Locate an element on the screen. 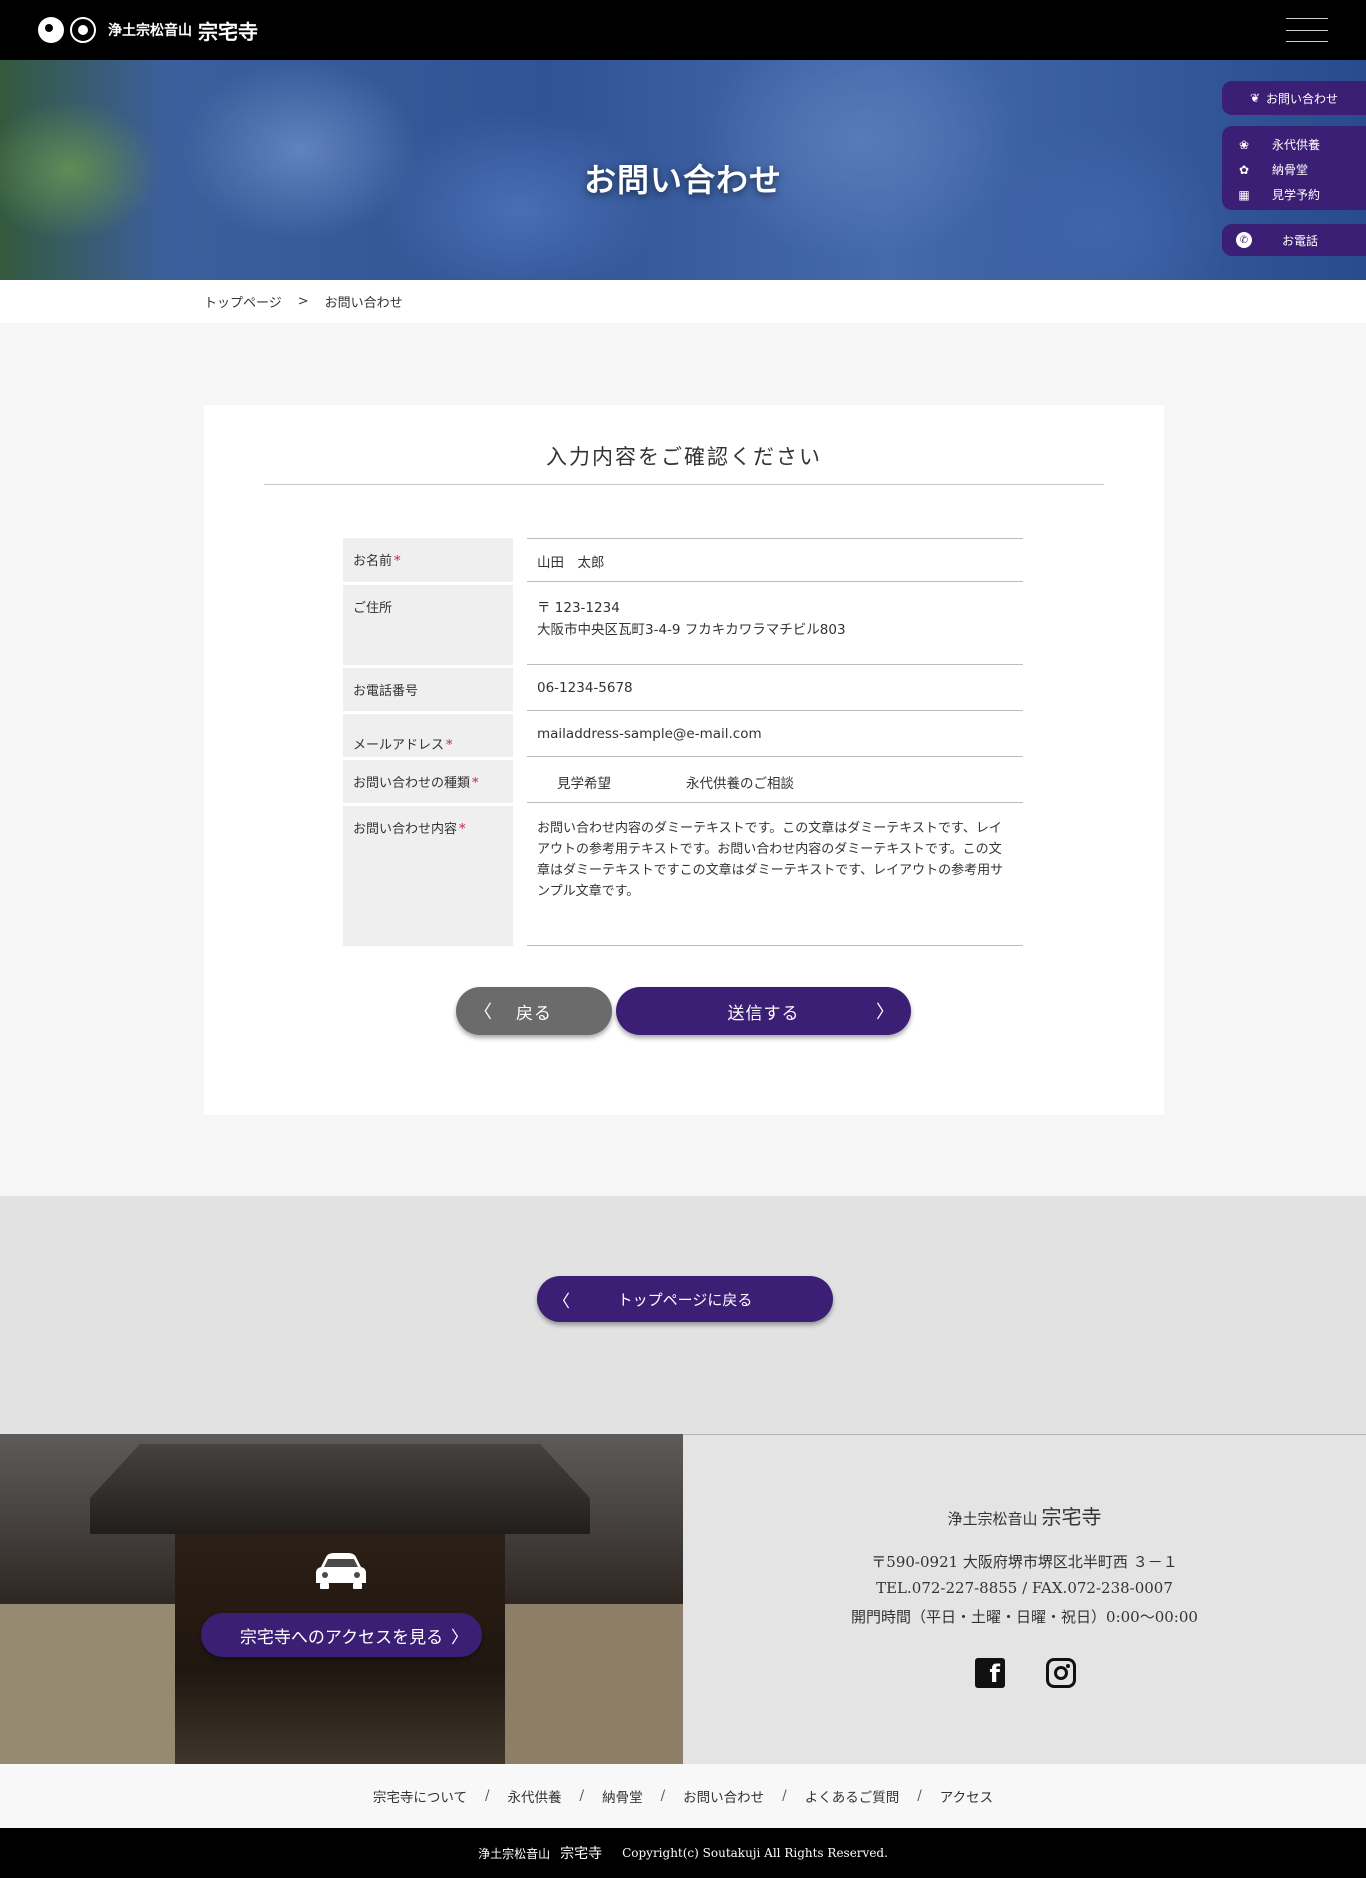 The width and height of the screenshot is (1366, 1878). copyright-main: 宗宅寺 is located at coordinates (581, 1854).